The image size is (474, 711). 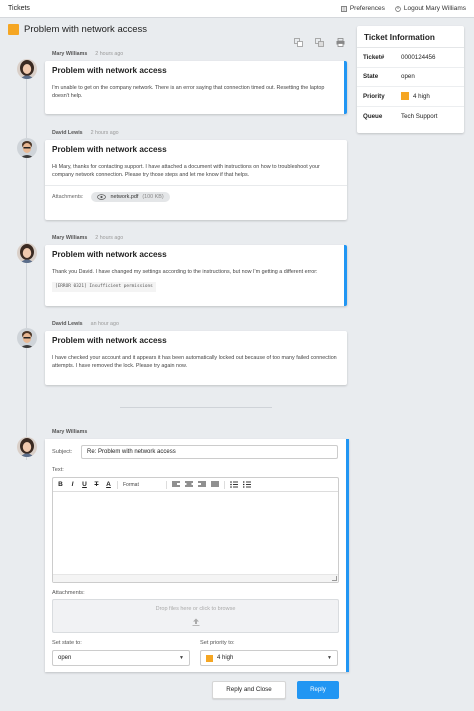 I want to click on ticket-toolbar, so click(x=319, y=42).